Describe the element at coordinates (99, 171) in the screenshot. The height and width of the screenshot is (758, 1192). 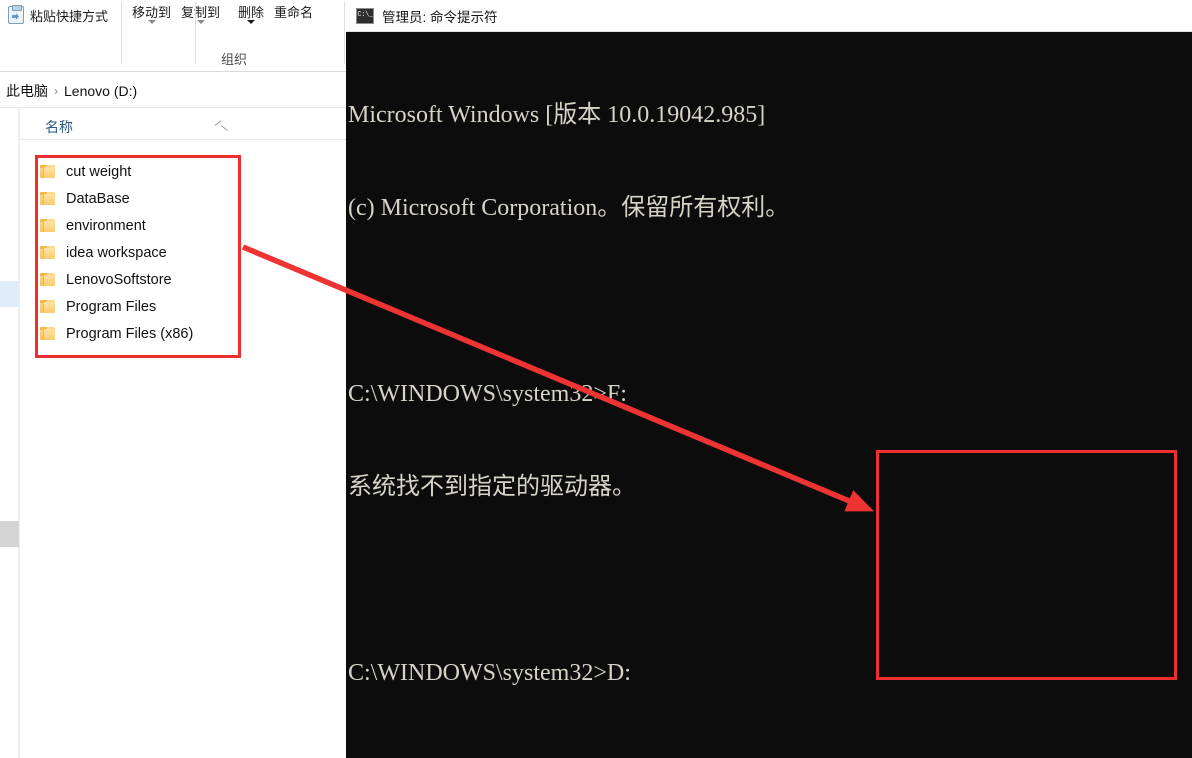
I see `file-name: cut weight` at that location.